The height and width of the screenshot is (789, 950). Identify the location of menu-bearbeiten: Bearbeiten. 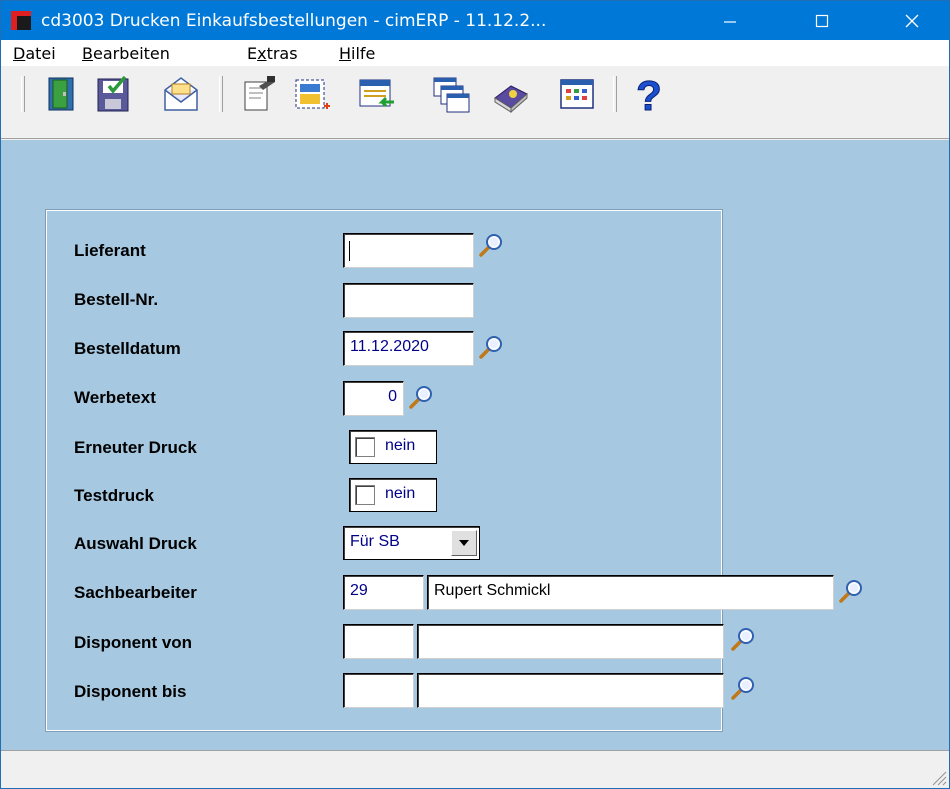
(126, 53).